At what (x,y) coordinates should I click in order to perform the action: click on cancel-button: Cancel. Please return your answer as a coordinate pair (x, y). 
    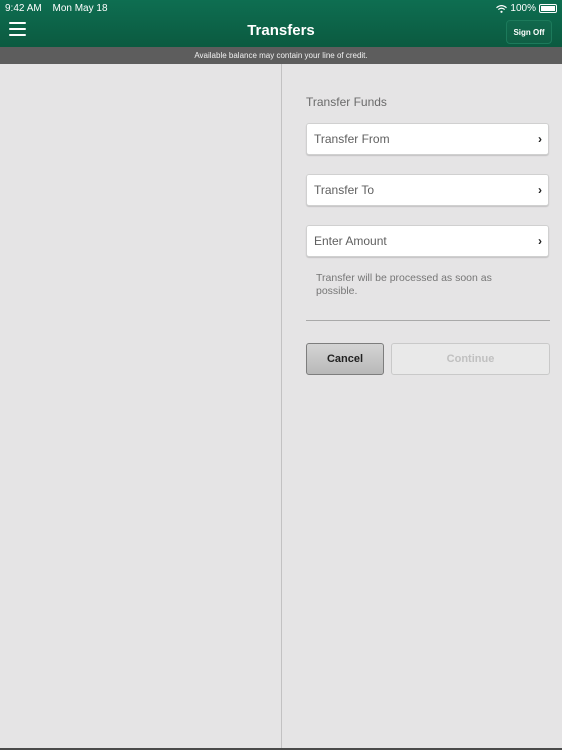
    Looking at the image, I should click on (345, 359).